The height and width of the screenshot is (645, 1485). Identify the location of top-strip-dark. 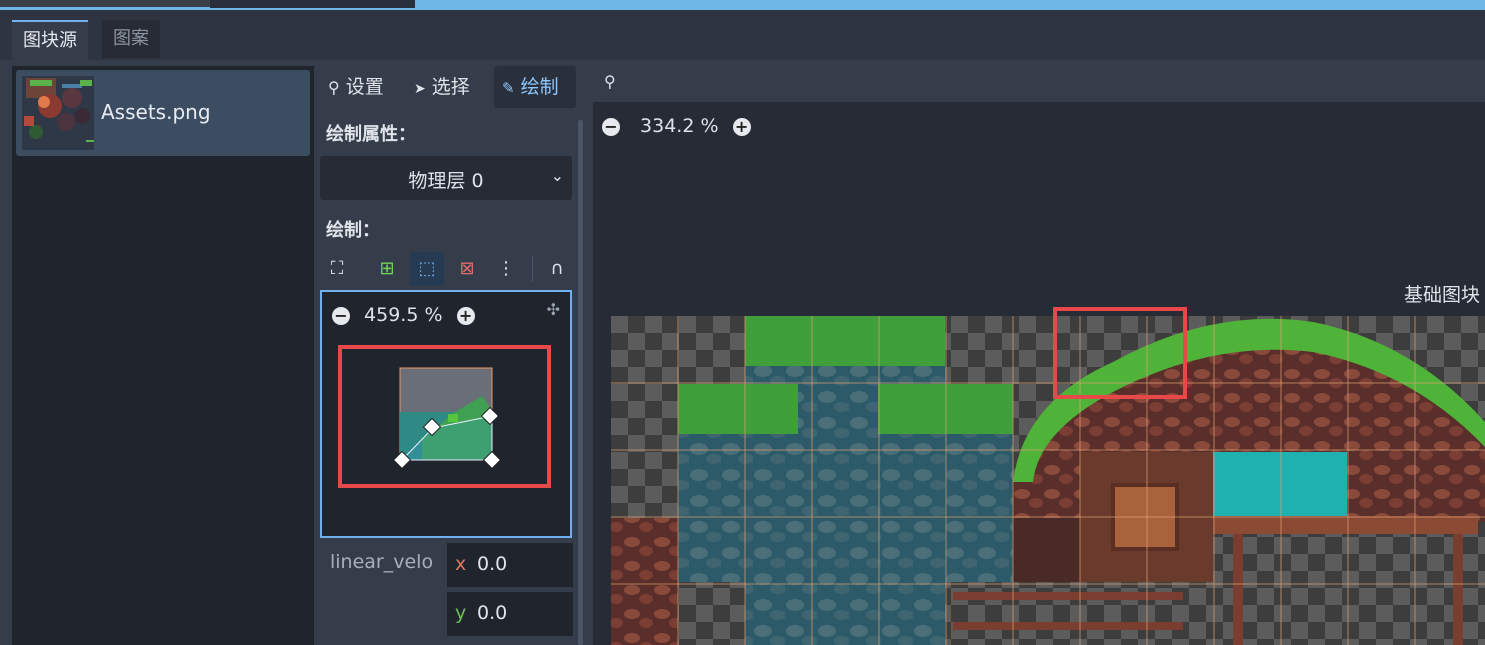
(105, 3).